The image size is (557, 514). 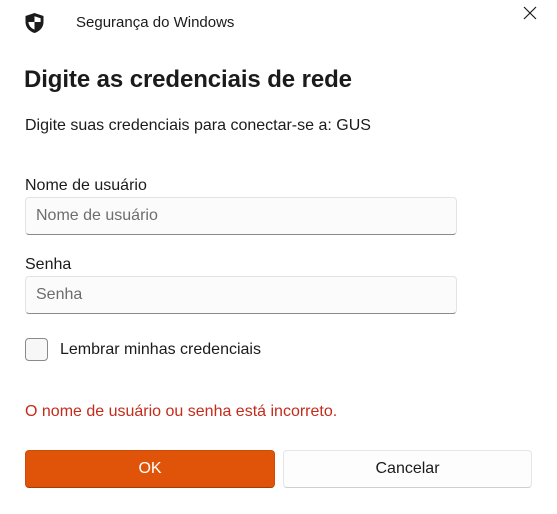 I want to click on ok-button: OK, so click(x=150, y=469).